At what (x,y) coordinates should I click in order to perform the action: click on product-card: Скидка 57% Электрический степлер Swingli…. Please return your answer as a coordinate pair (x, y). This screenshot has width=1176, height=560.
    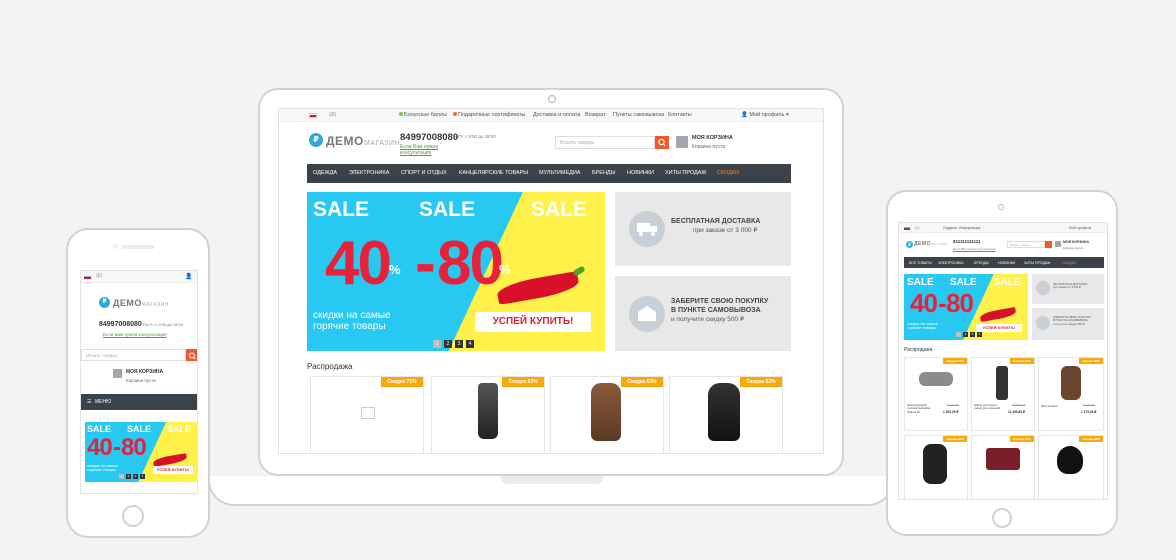
    Looking at the image, I should click on (936, 394).